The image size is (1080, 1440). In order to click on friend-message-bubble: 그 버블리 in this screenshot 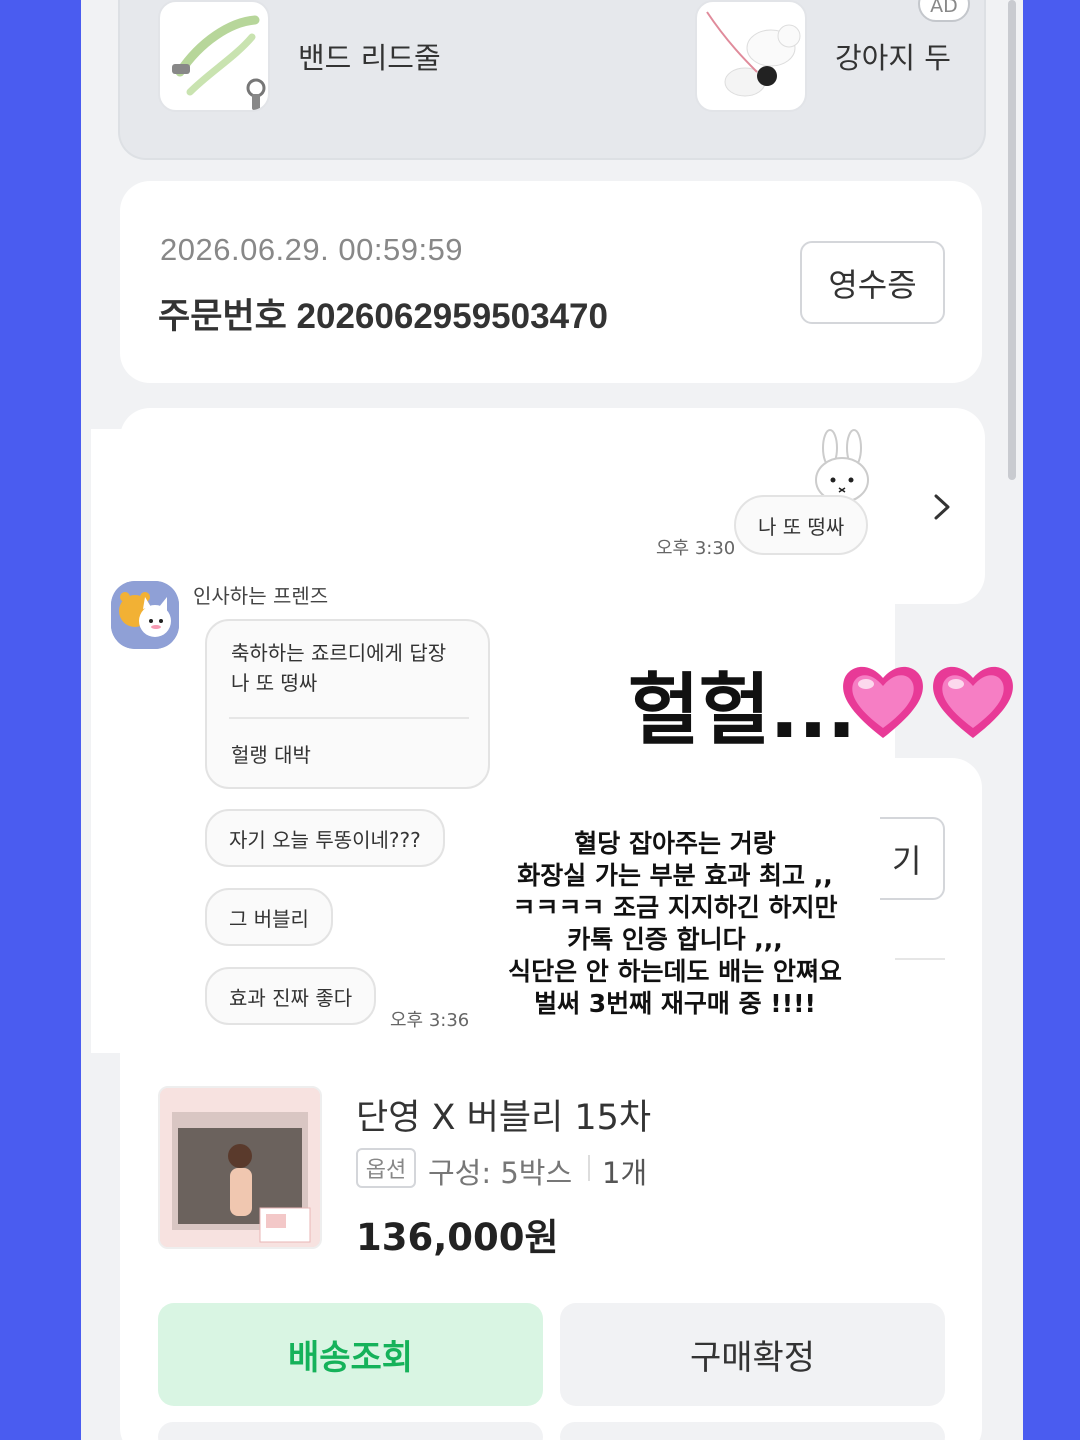, I will do `click(269, 917)`.